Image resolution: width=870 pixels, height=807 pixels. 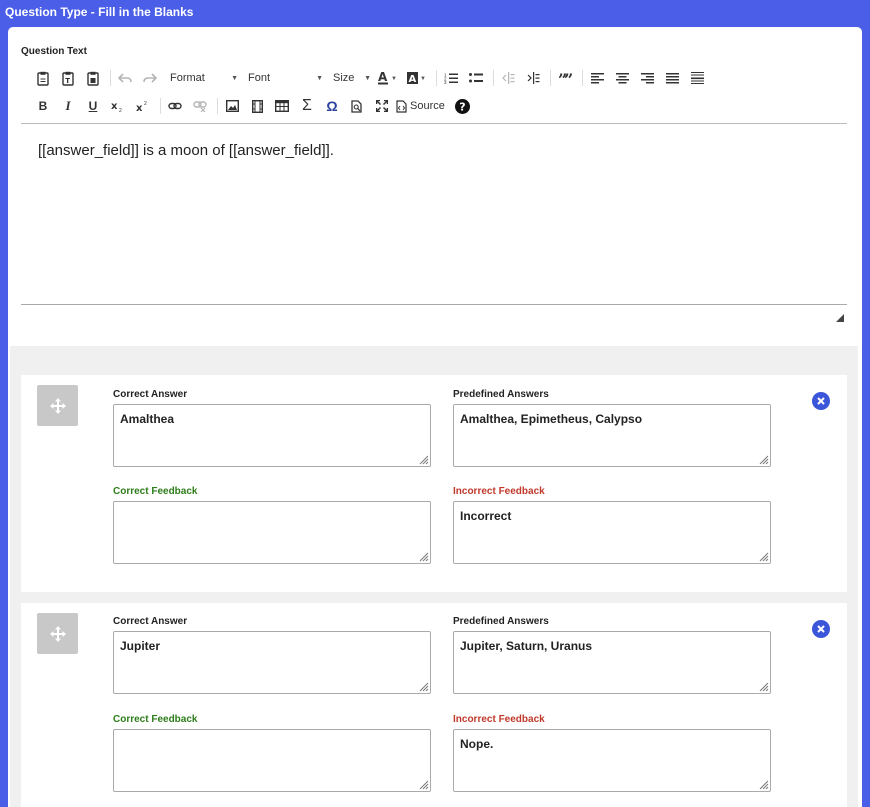 I want to click on source-button: Source, so click(x=422, y=106).